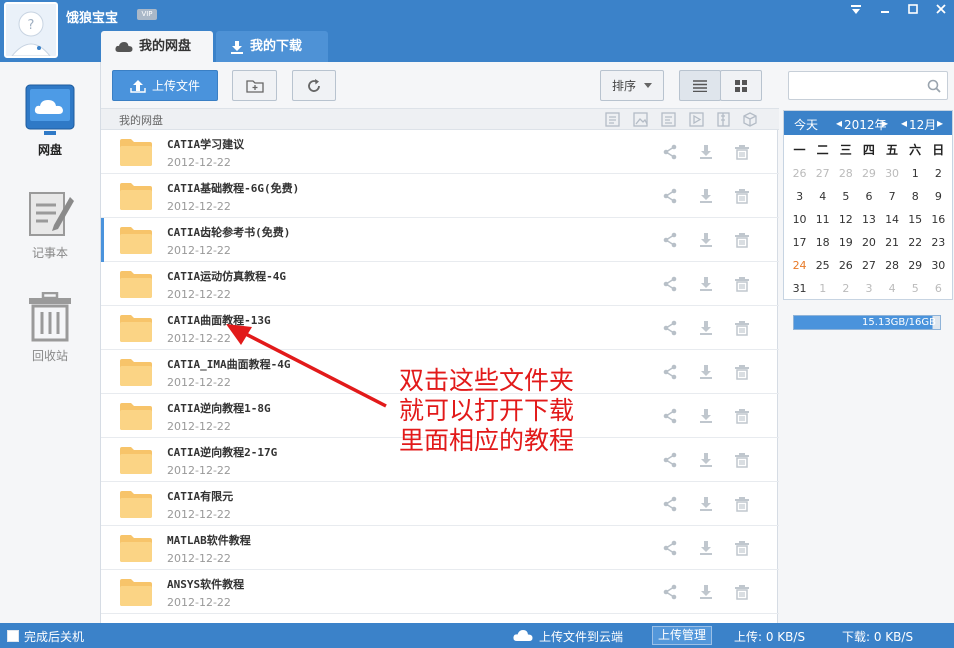  Describe the element at coordinates (440, 548) in the screenshot. I see `table-row: MATLAB软件教程 2012-12-22` at that location.